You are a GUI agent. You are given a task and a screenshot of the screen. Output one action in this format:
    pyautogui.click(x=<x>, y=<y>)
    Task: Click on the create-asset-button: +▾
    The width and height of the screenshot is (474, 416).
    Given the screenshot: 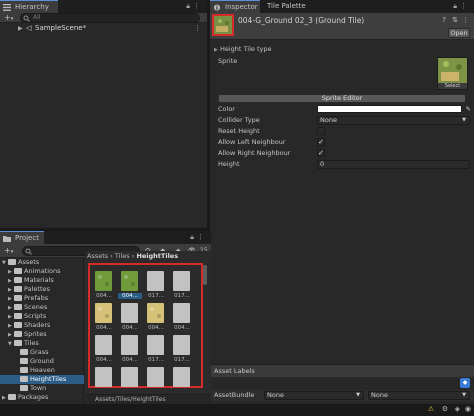 What is the action you would take?
    pyautogui.click(x=8, y=251)
    